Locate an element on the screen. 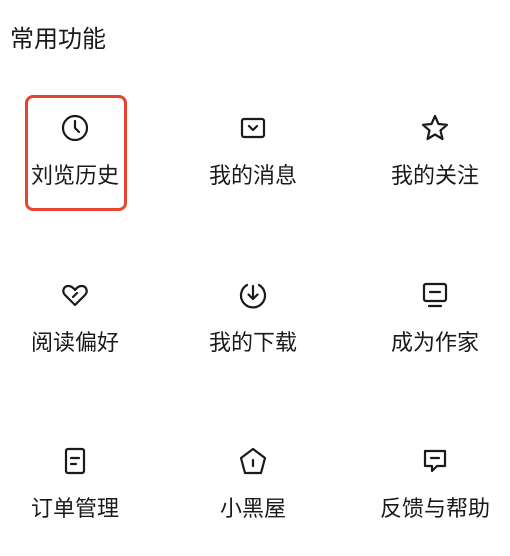 The image size is (510, 556). browsing-history-label: 刘览历史 is located at coordinates (74, 176).